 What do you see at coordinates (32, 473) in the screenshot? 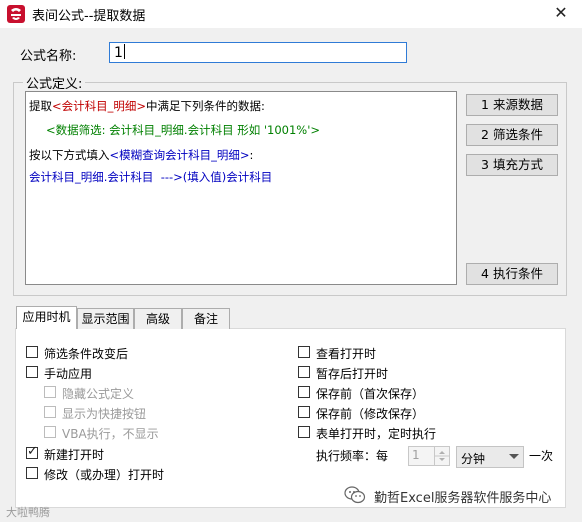
I see `checkbox-edit-open` at bounding box center [32, 473].